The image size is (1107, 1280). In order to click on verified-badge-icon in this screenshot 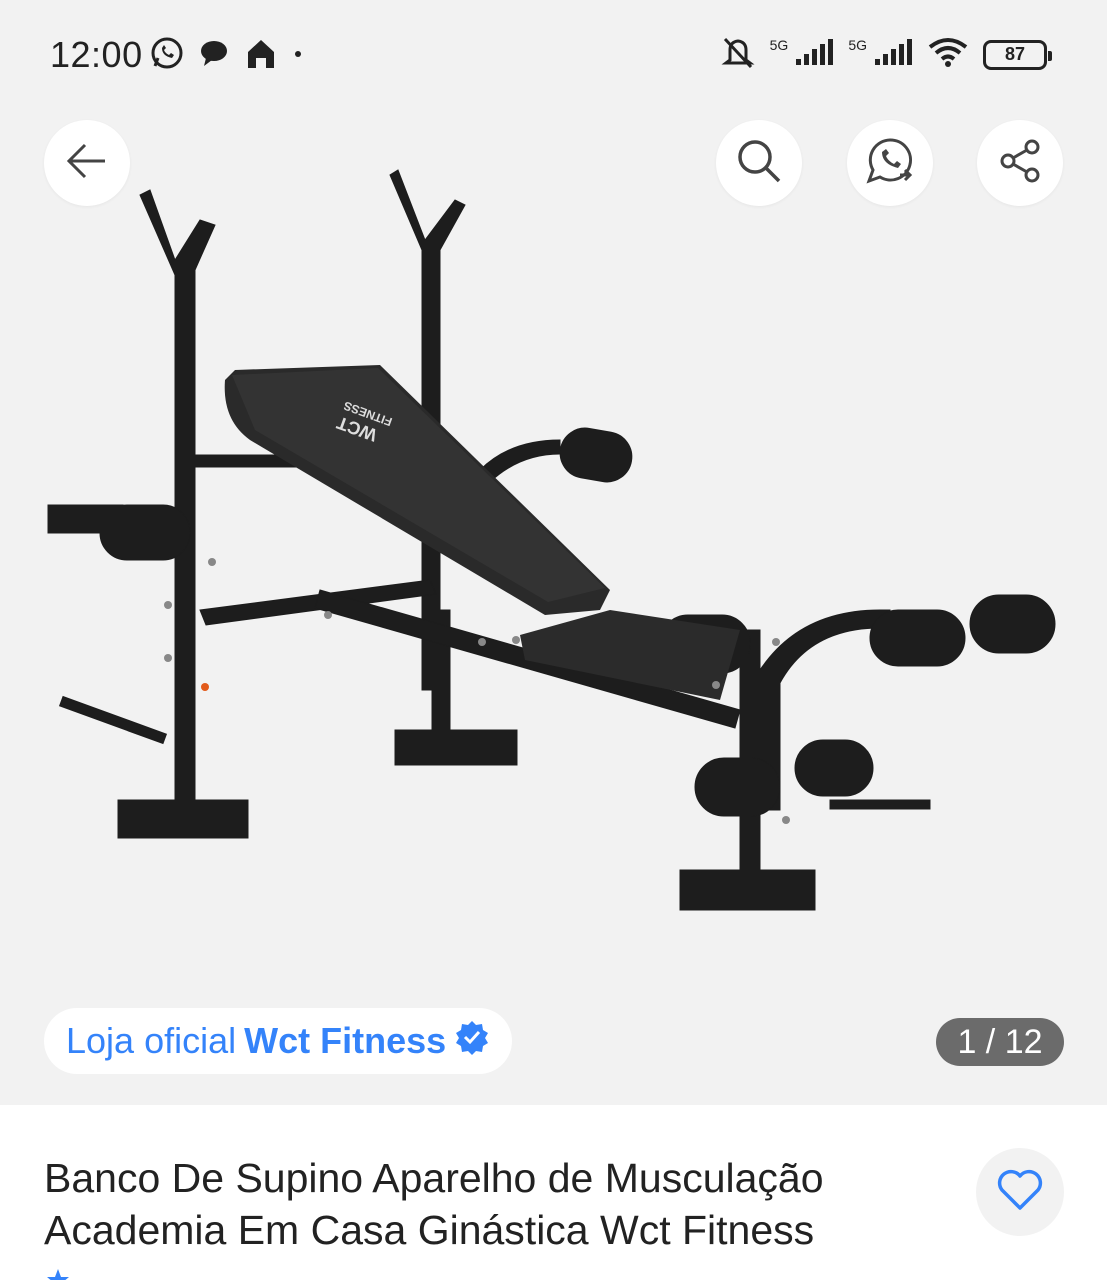, I will do `click(472, 1041)`.